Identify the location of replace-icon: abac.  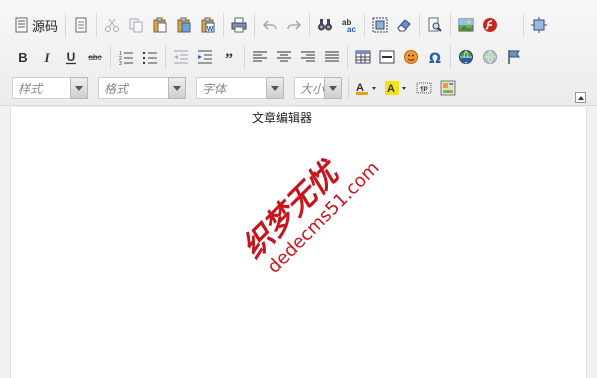
(349, 25).